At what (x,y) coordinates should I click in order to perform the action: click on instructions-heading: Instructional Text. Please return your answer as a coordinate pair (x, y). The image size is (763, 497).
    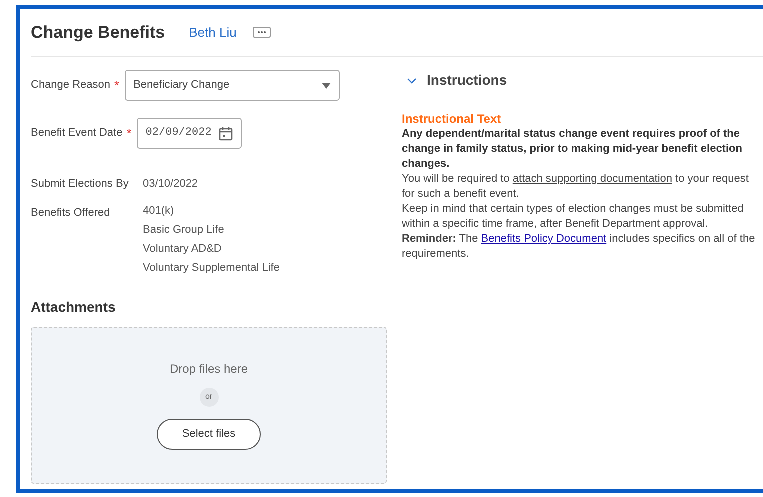
    Looking at the image, I should click on (452, 119).